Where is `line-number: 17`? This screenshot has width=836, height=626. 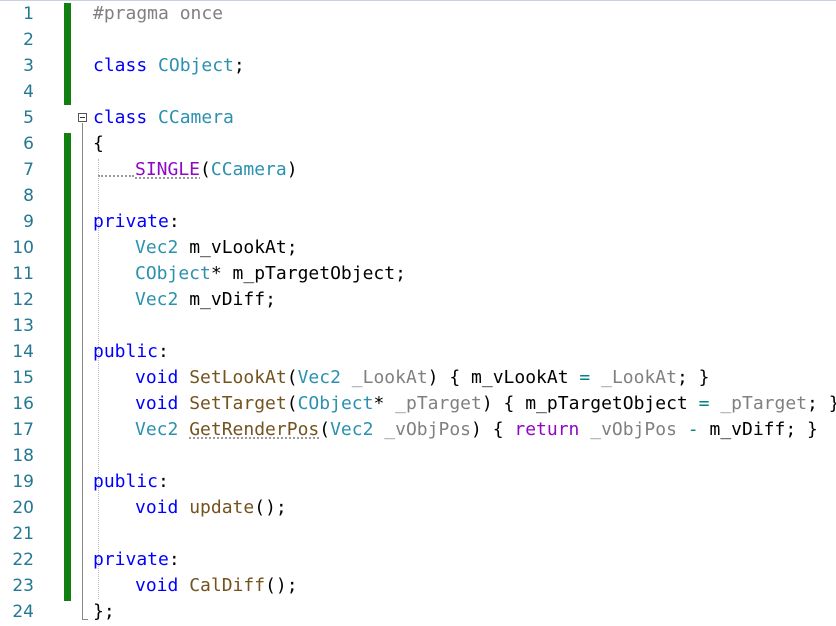 line-number: 17 is located at coordinates (23, 430).